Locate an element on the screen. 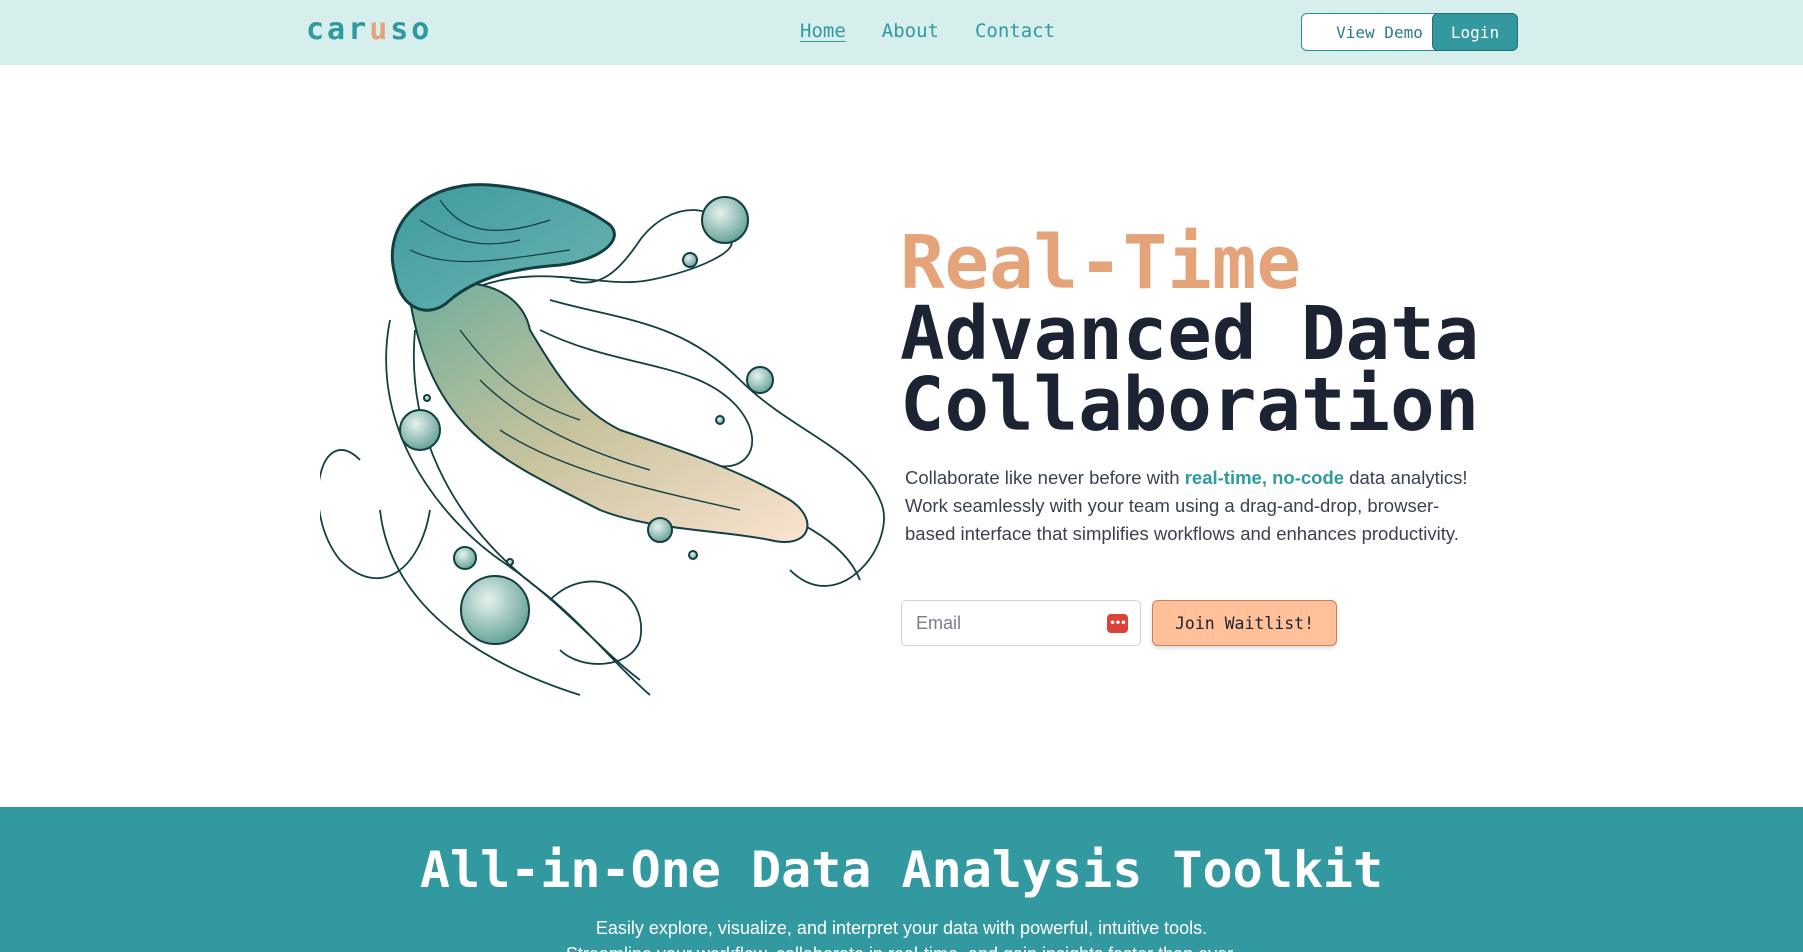 The height and width of the screenshot is (952, 1803). nav-link-contact: Contact is located at coordinates (1015, 31).